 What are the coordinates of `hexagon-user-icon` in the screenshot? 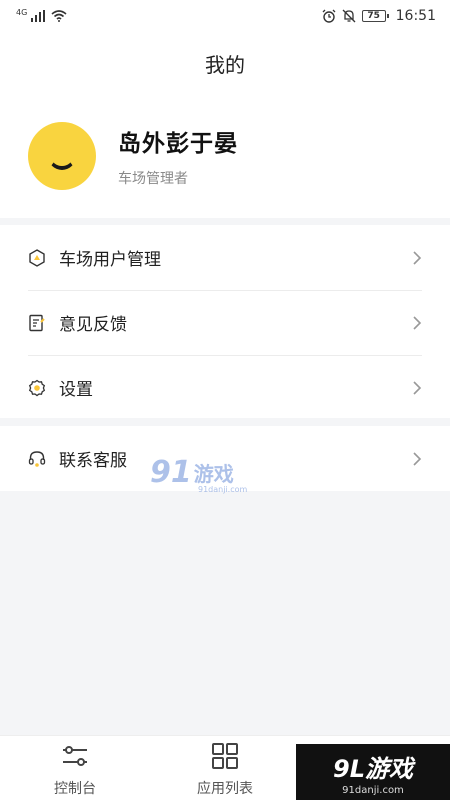 It's located at (37, 257).